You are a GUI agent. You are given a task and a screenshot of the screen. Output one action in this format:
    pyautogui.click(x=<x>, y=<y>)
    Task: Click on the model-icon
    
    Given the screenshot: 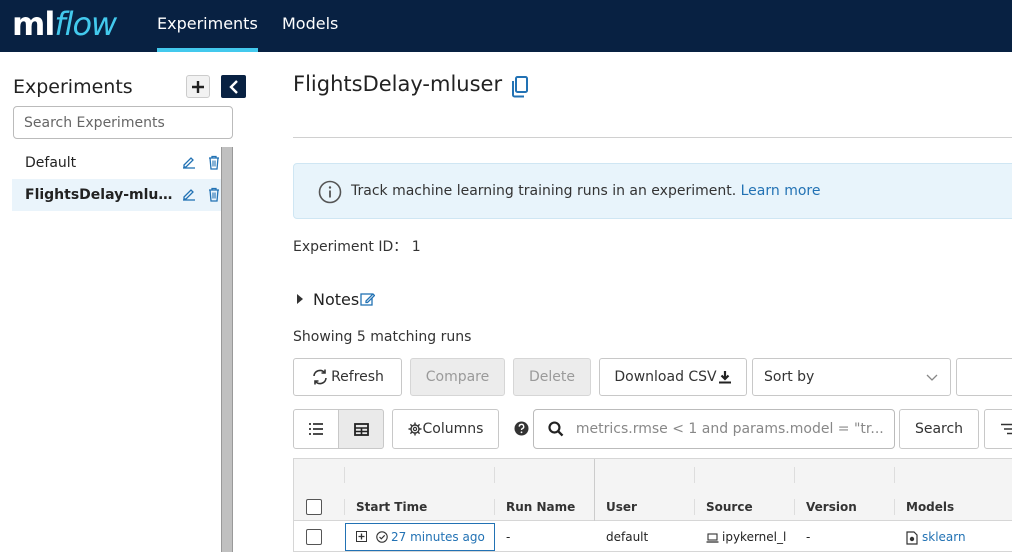 What is the action you would take?
    pyautogui.click(x=912, y=538)
    